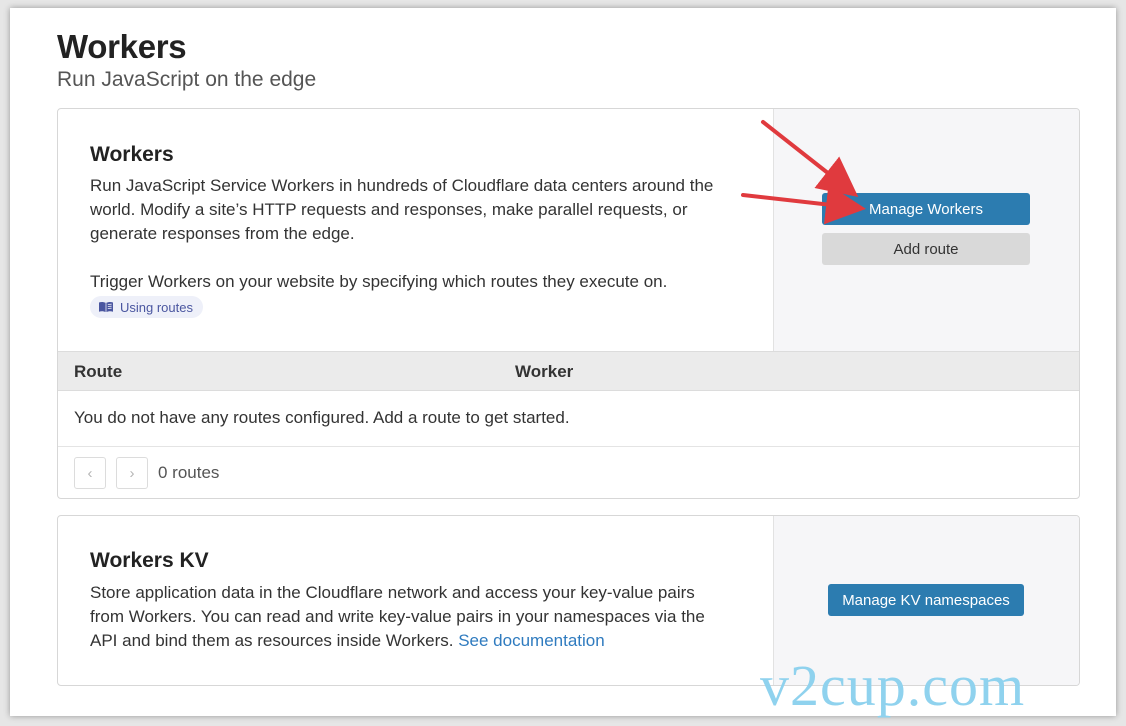 The image size is (1126, 726). I want to click on using-routes-label: Using routes, so click(156, 307).